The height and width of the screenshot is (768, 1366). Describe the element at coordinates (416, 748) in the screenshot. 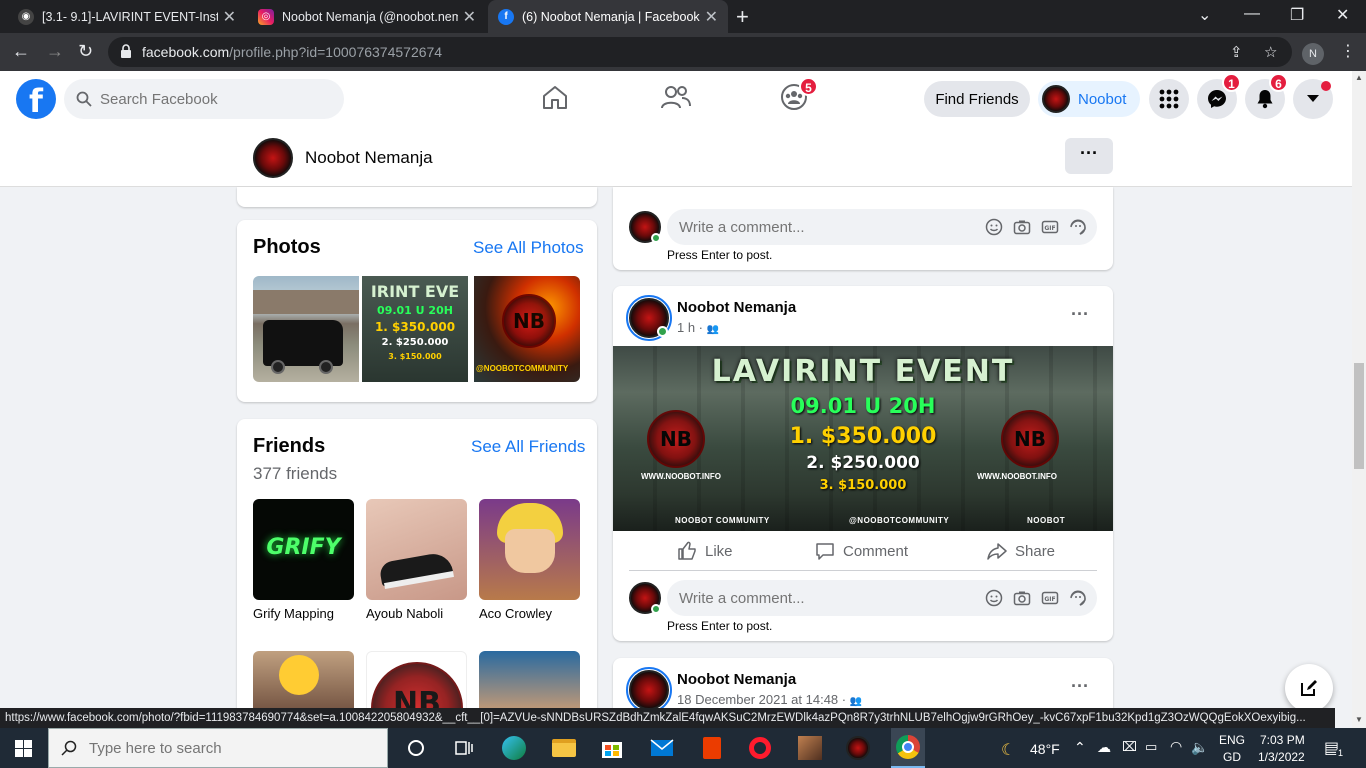

I see `cortana-icon` at that location.